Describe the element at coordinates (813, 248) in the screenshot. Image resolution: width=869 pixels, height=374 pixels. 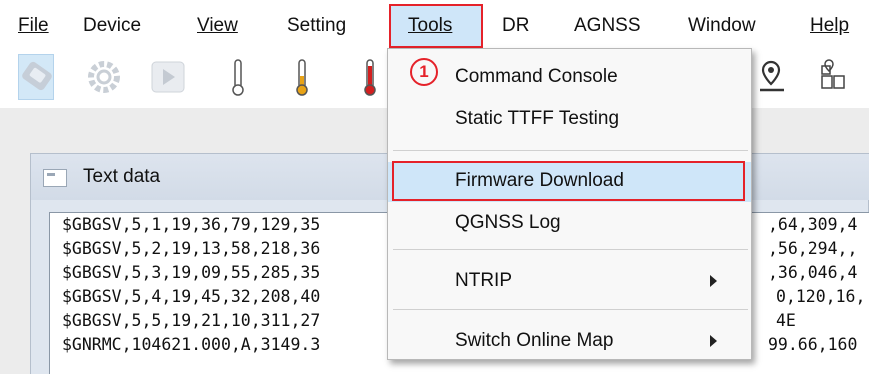
I see `text-line-fragment: ,56,294,,` at that location.